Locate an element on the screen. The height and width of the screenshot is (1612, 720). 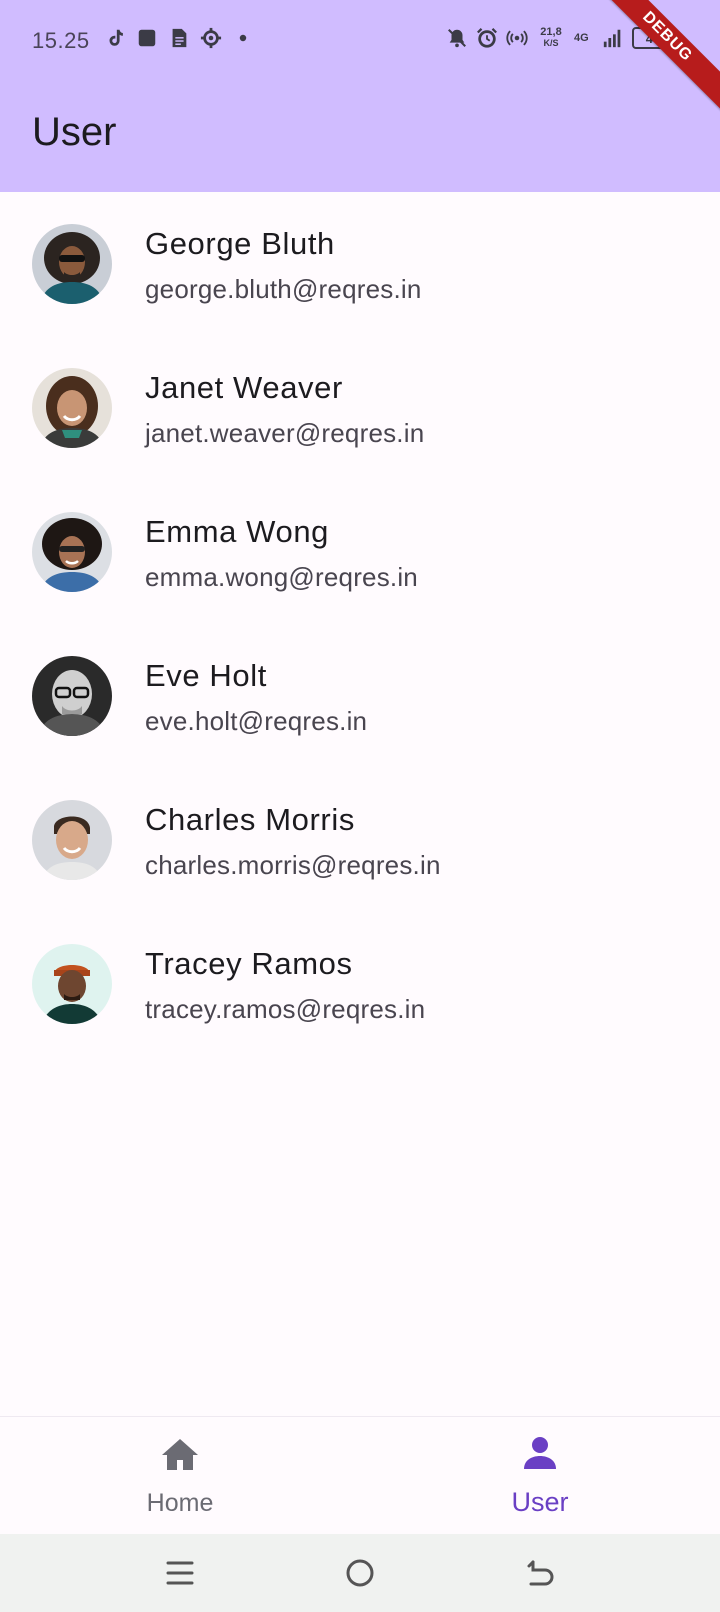
system-status-icons: 21,8 K/S 4G 44 is located at coordinates (560, 38).